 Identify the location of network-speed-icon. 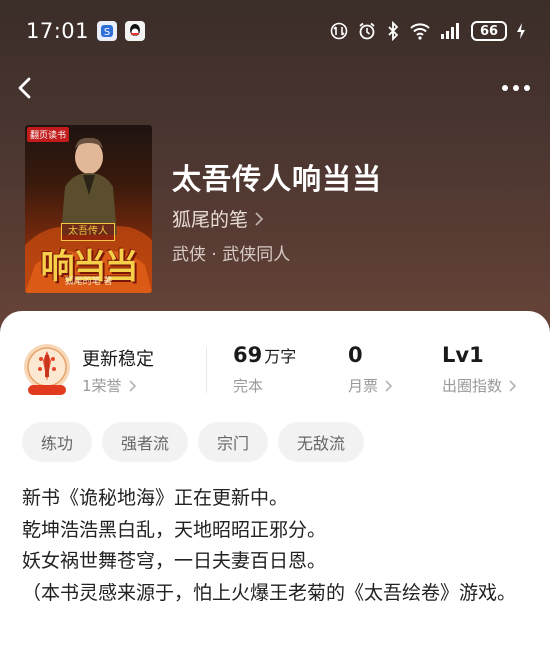
(339, 31).